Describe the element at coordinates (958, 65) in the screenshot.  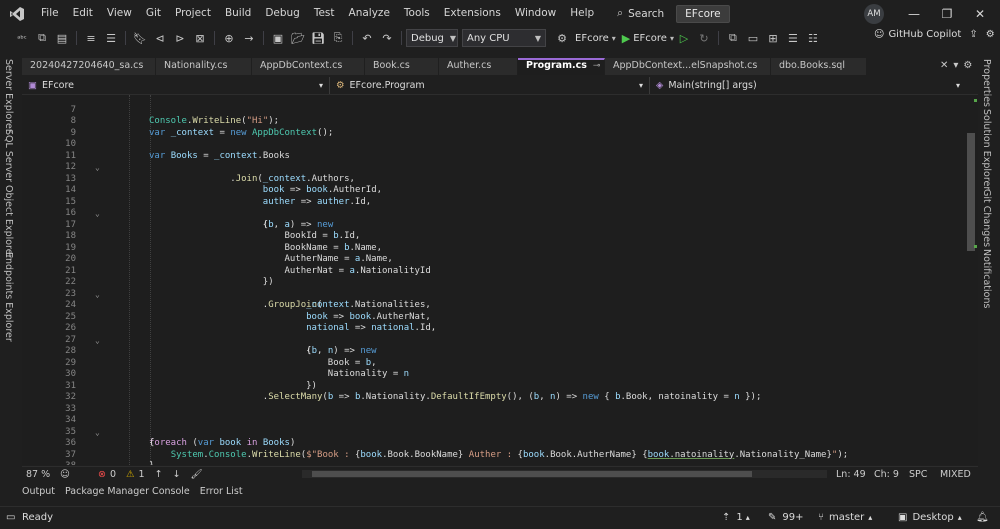
I see `tab-overflow-controls: ✕▾⚙` at that location.